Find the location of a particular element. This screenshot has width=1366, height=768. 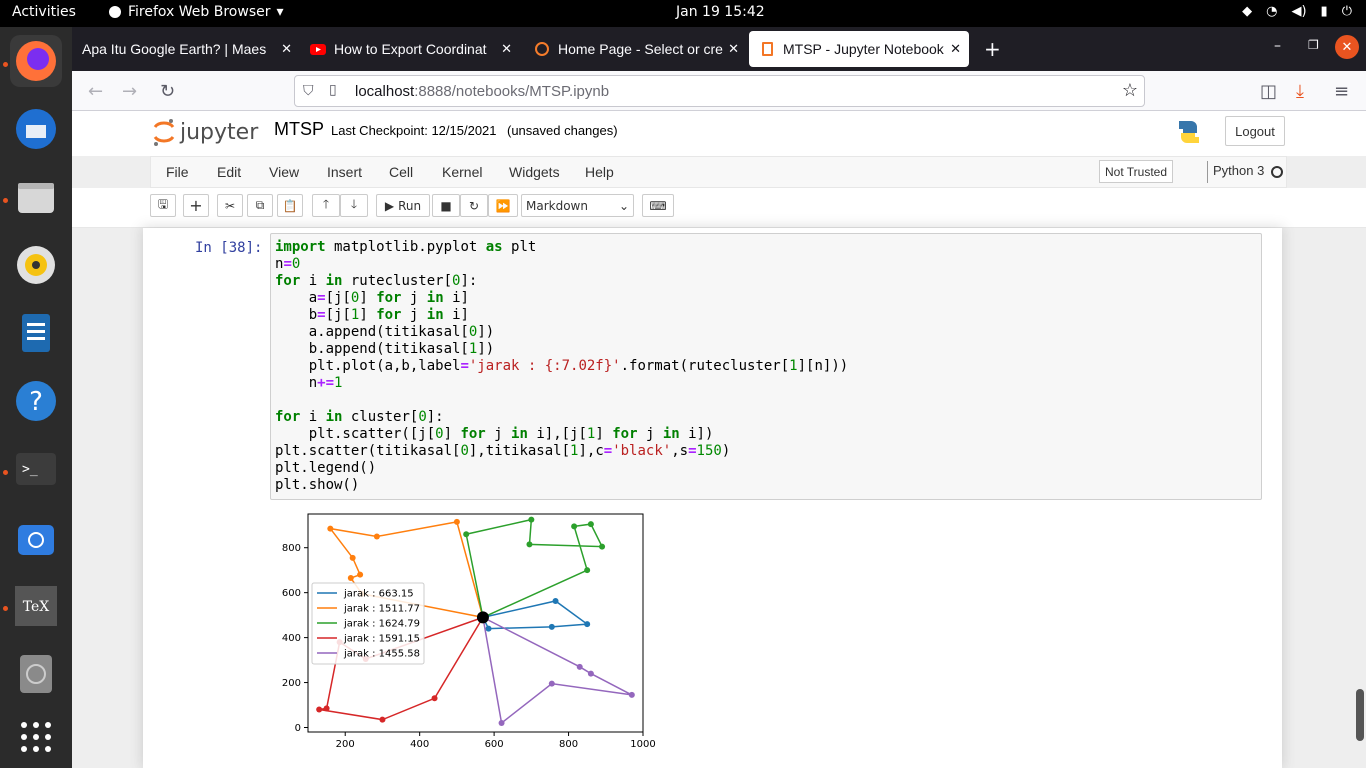

disk-icon is located at coordinates (36, 673).